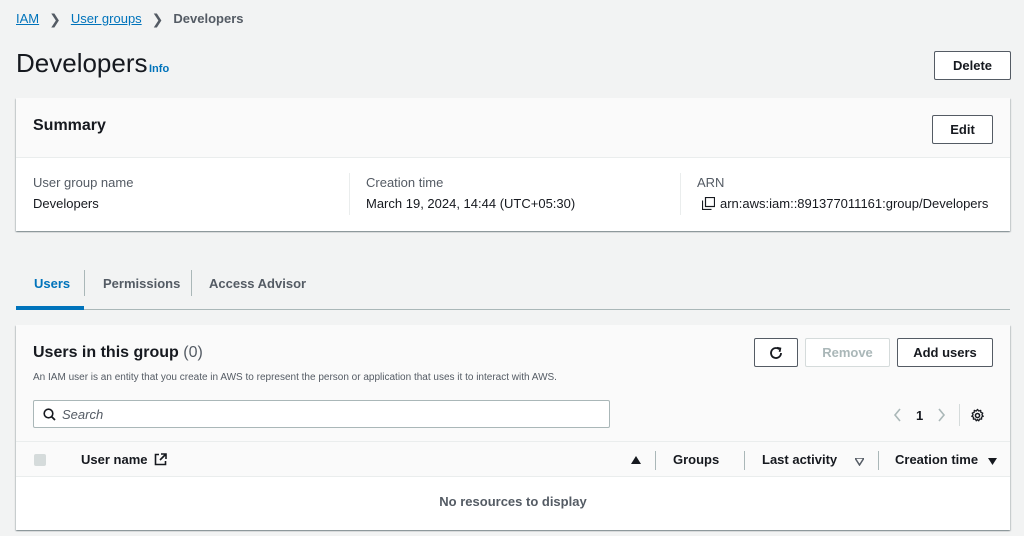  What do you see at coordinates (50, 308) in the screenshot?
I see `active-tab-indicator` at bounding box center [50, 308].